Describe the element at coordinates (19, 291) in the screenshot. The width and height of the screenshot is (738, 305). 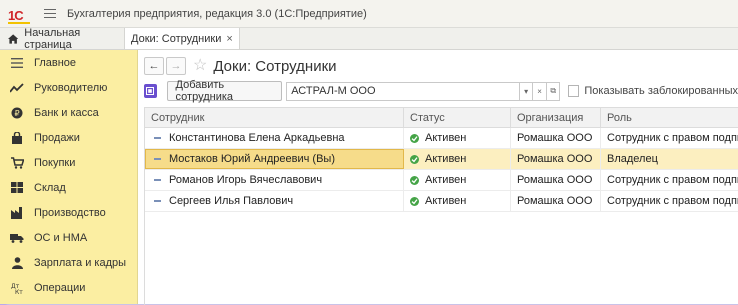
I see `svg-text: Кт` at that location.